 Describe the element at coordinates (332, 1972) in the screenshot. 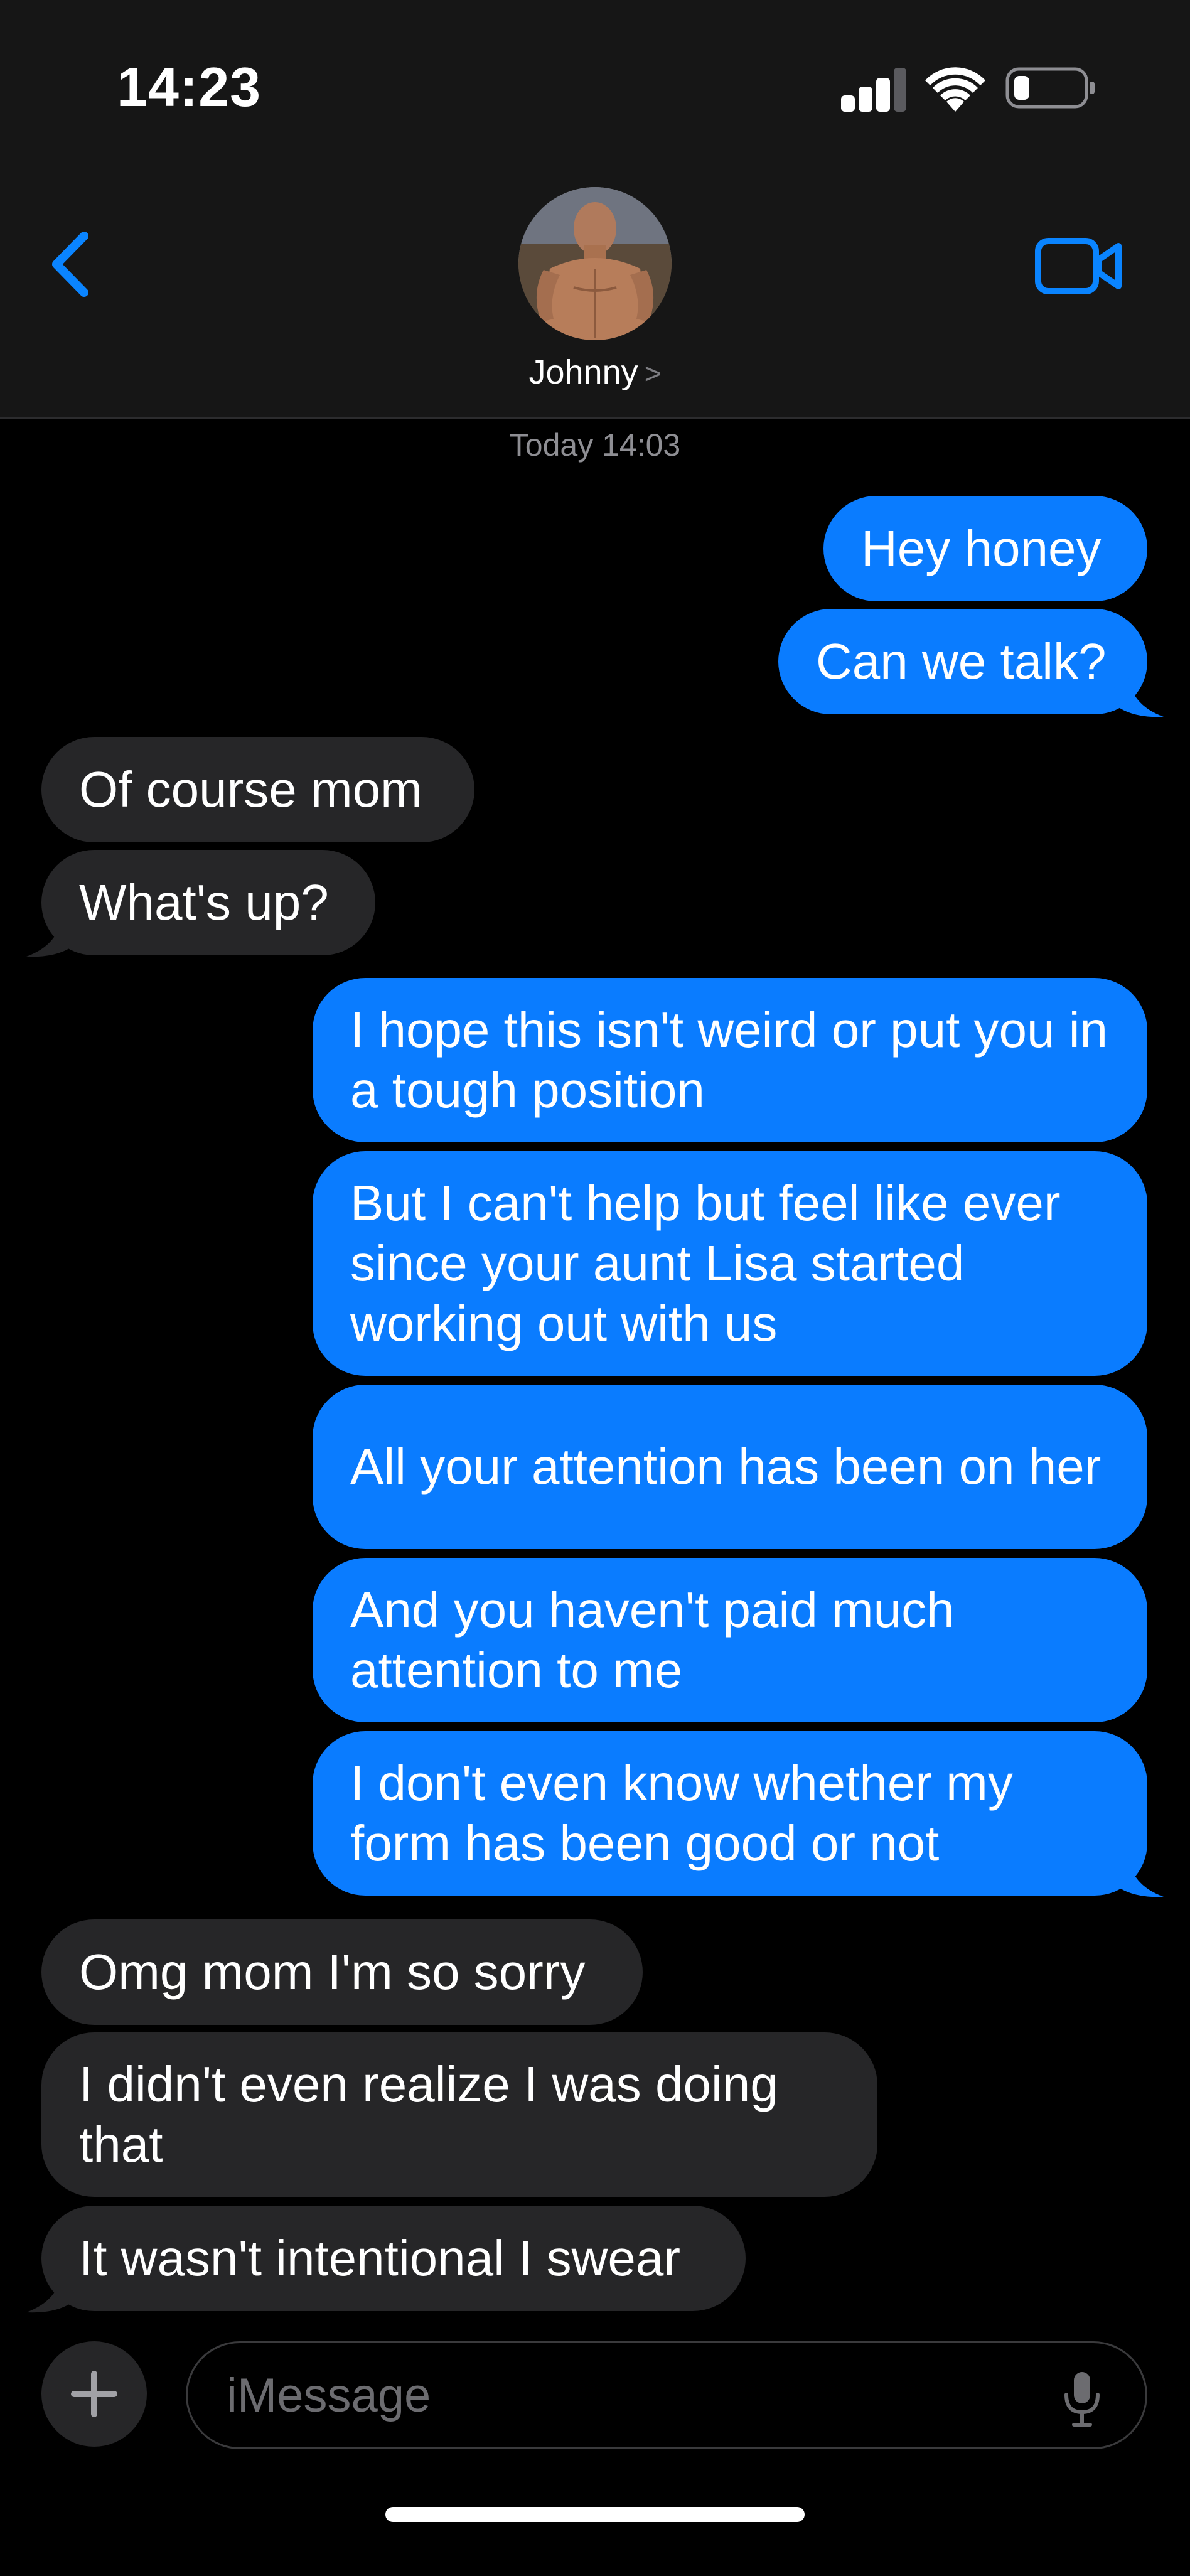

I see `message-text: Omg mom I'm so sorry` at that location.